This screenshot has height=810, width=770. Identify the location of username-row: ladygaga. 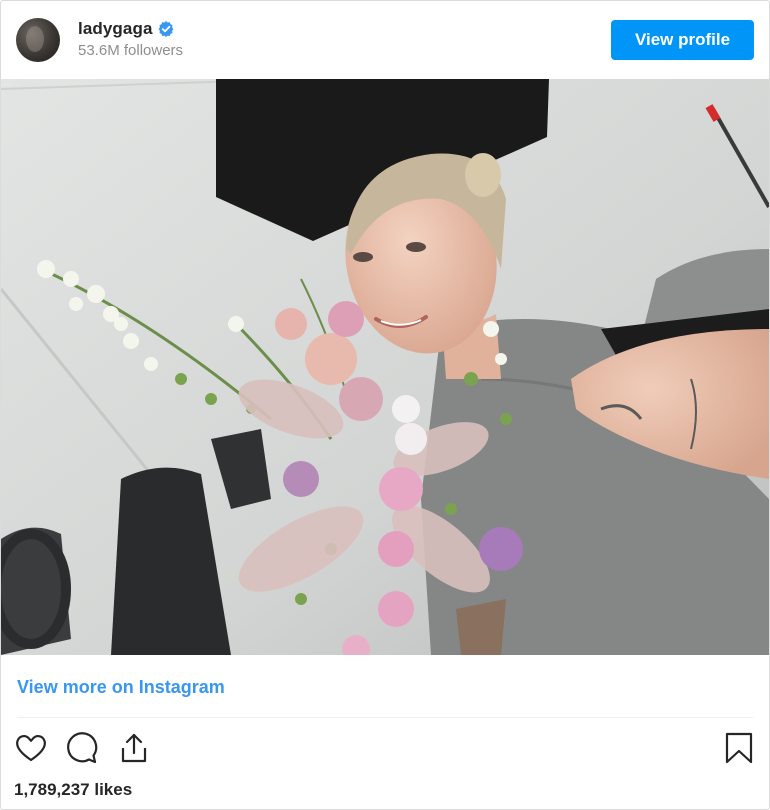
(130, 29).